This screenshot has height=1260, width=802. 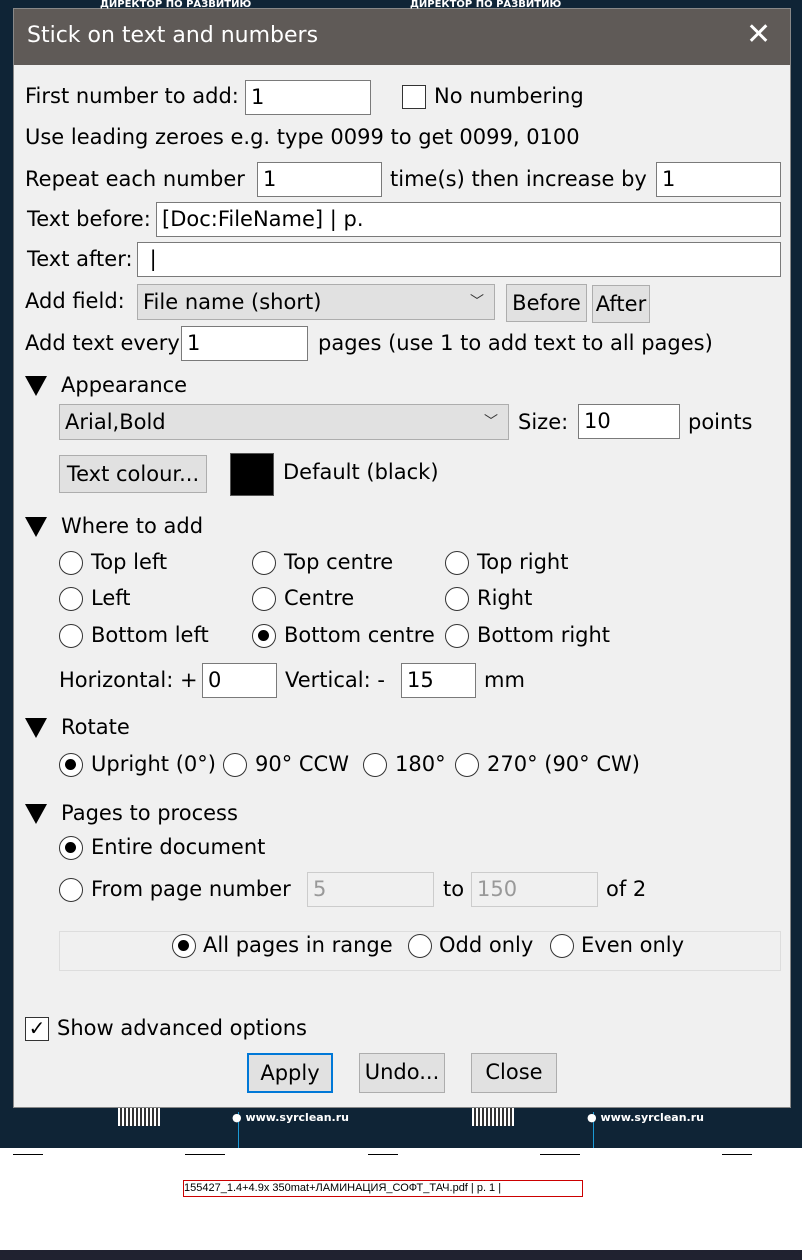 What do you see at coordinates (80, 259) in the screenshot?
I see `text-after-label: Text after:` at bounding box center [80, 259].